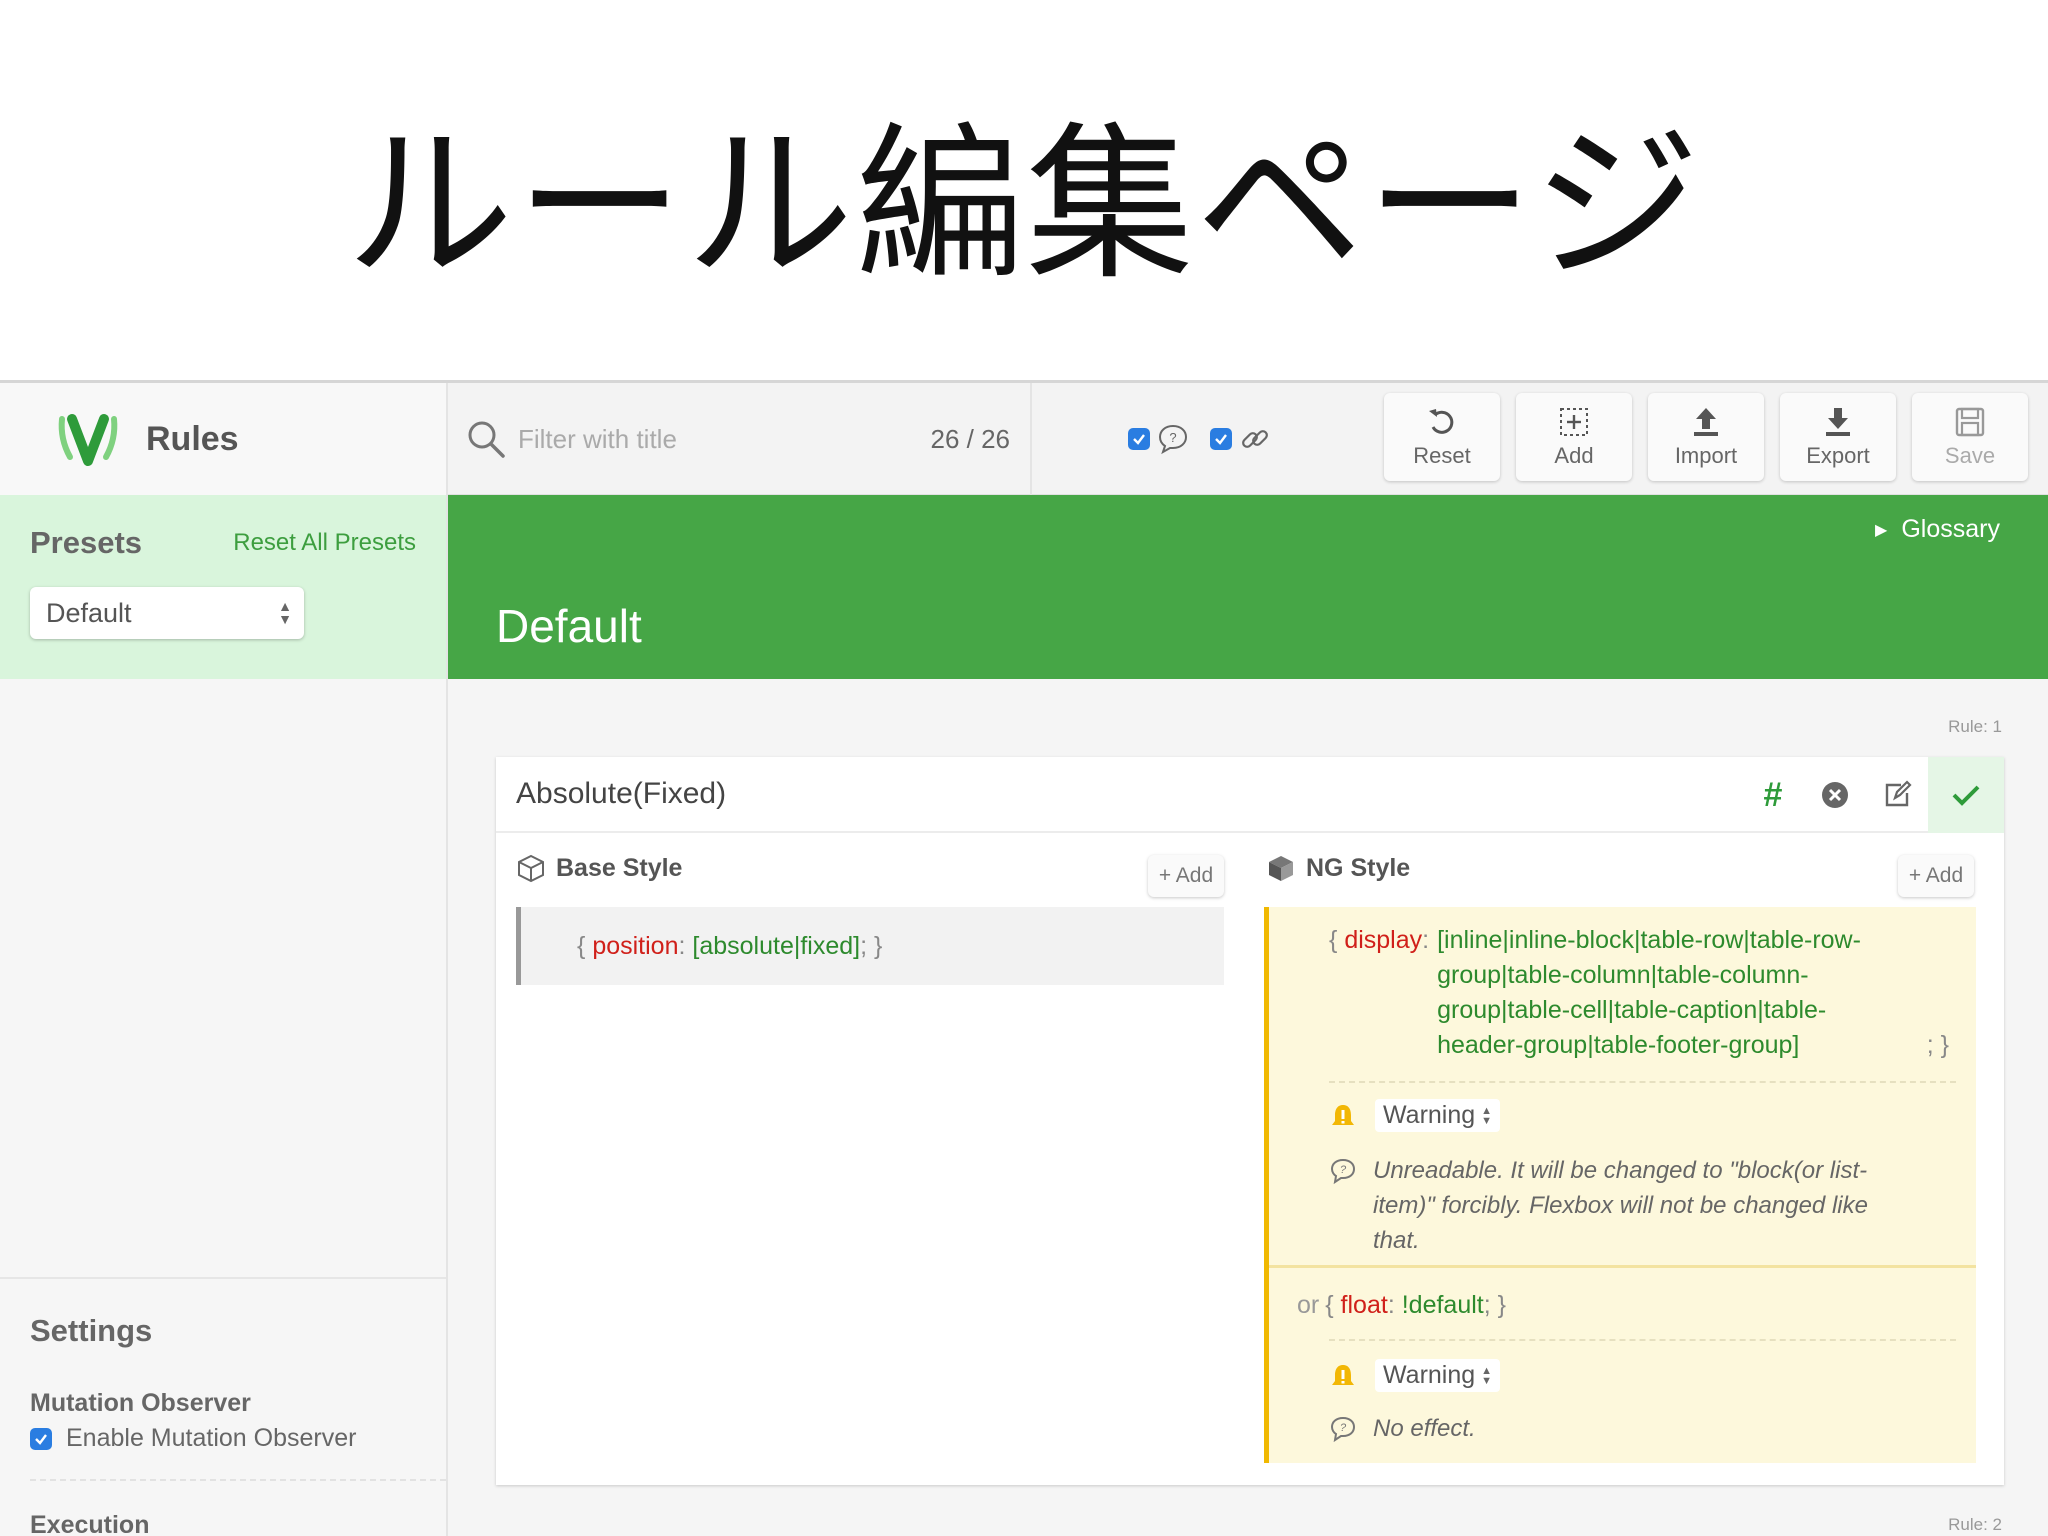 The image size is (2048, 1536). What do you see at coordinates (569, 626) in the screenshot?
I see `preset-name: Default` at bounding box center [569, 626].